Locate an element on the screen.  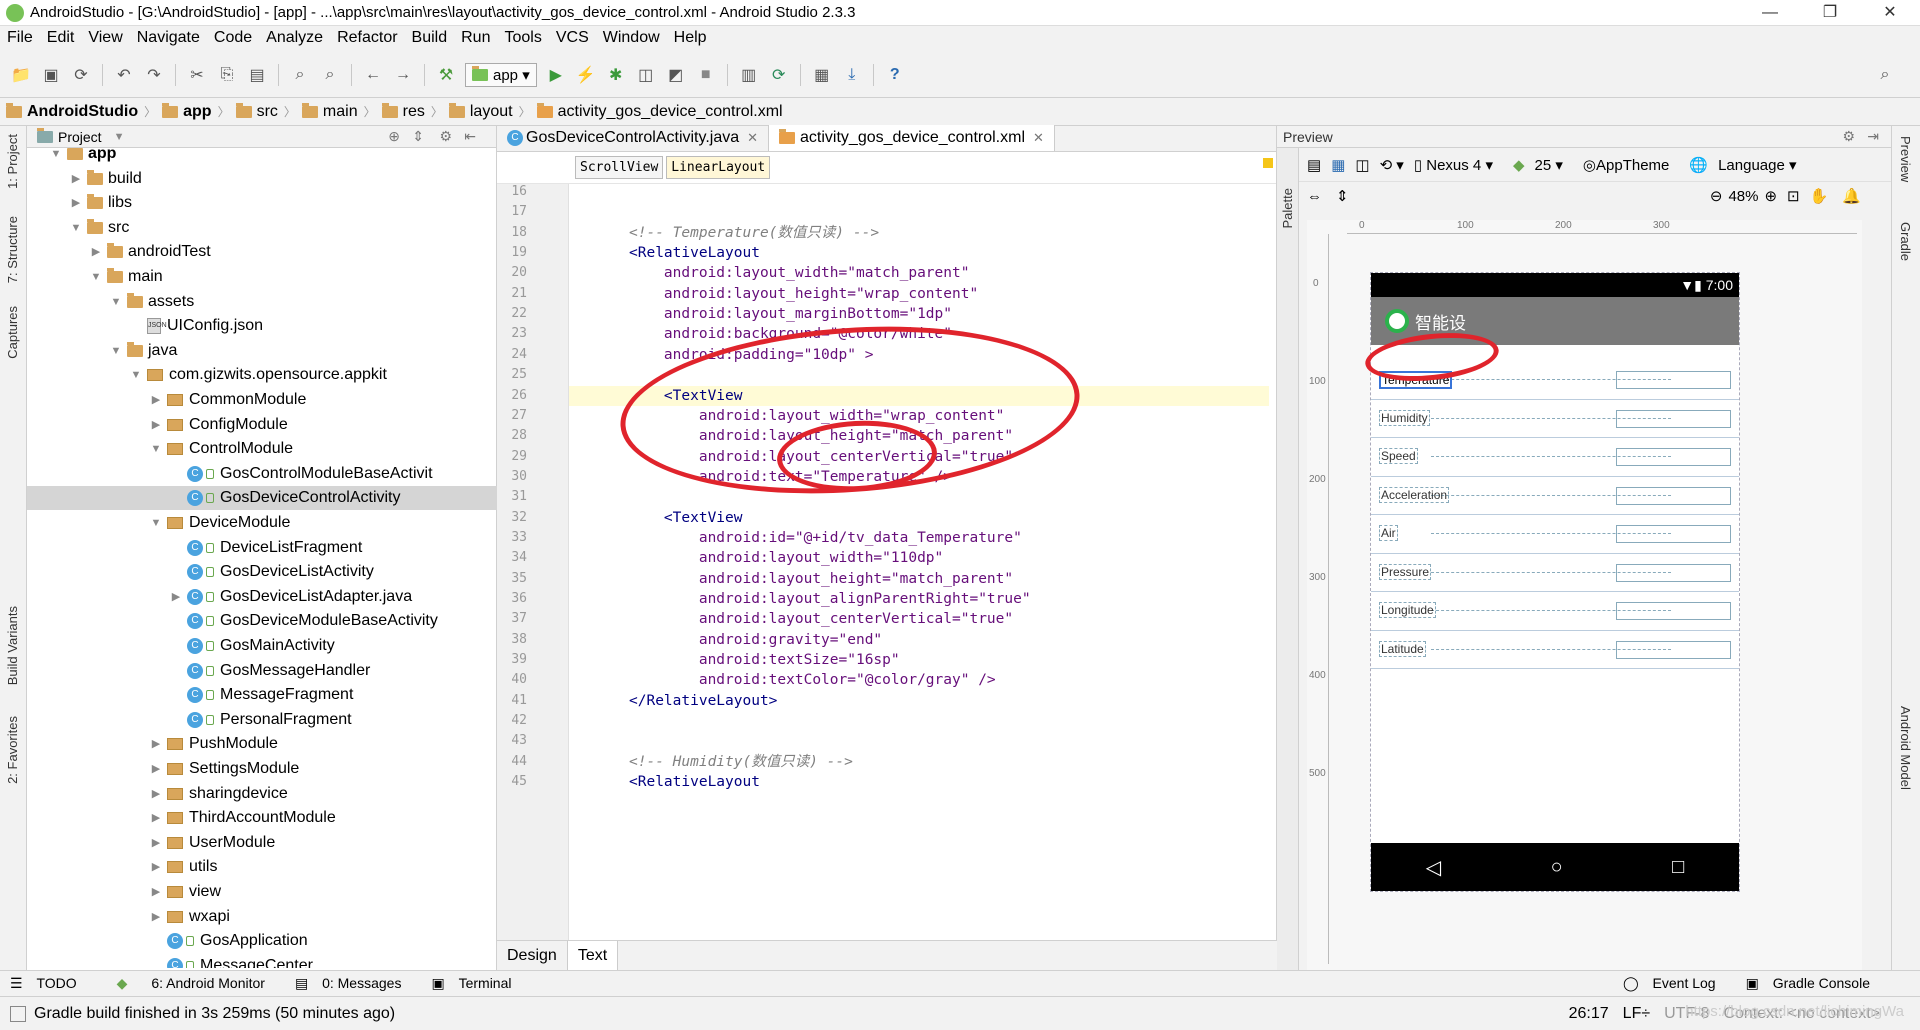
tree-item: C GosMessageHandler is located at coordinates (262, 671).